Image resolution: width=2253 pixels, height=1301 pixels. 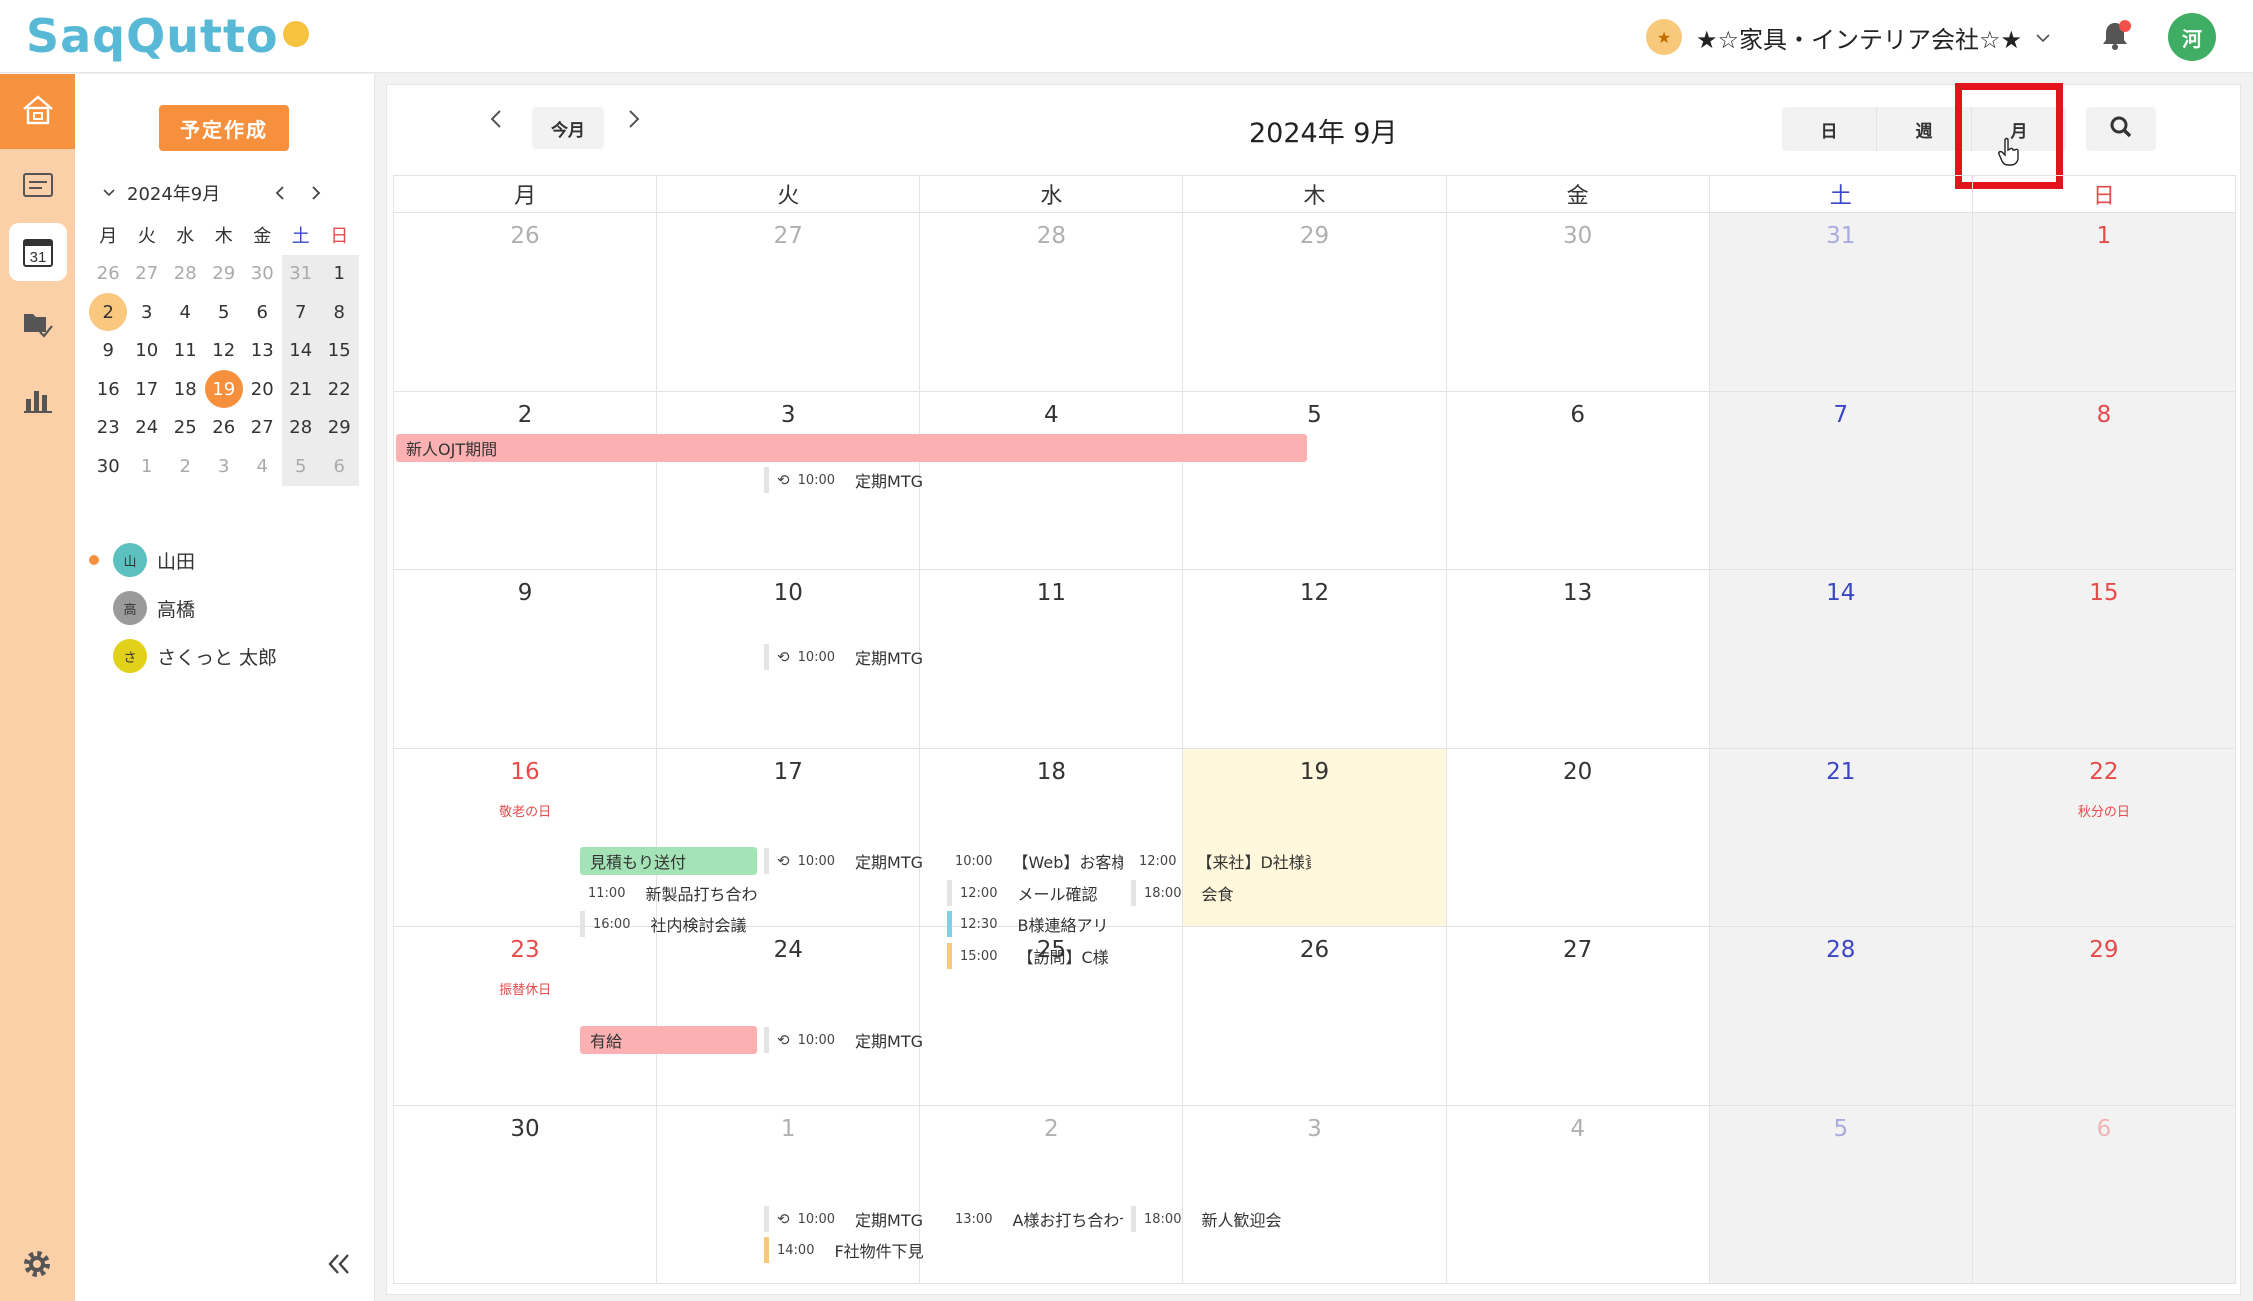 I want to click on mini-day: 8, so click(x=339, y=312).